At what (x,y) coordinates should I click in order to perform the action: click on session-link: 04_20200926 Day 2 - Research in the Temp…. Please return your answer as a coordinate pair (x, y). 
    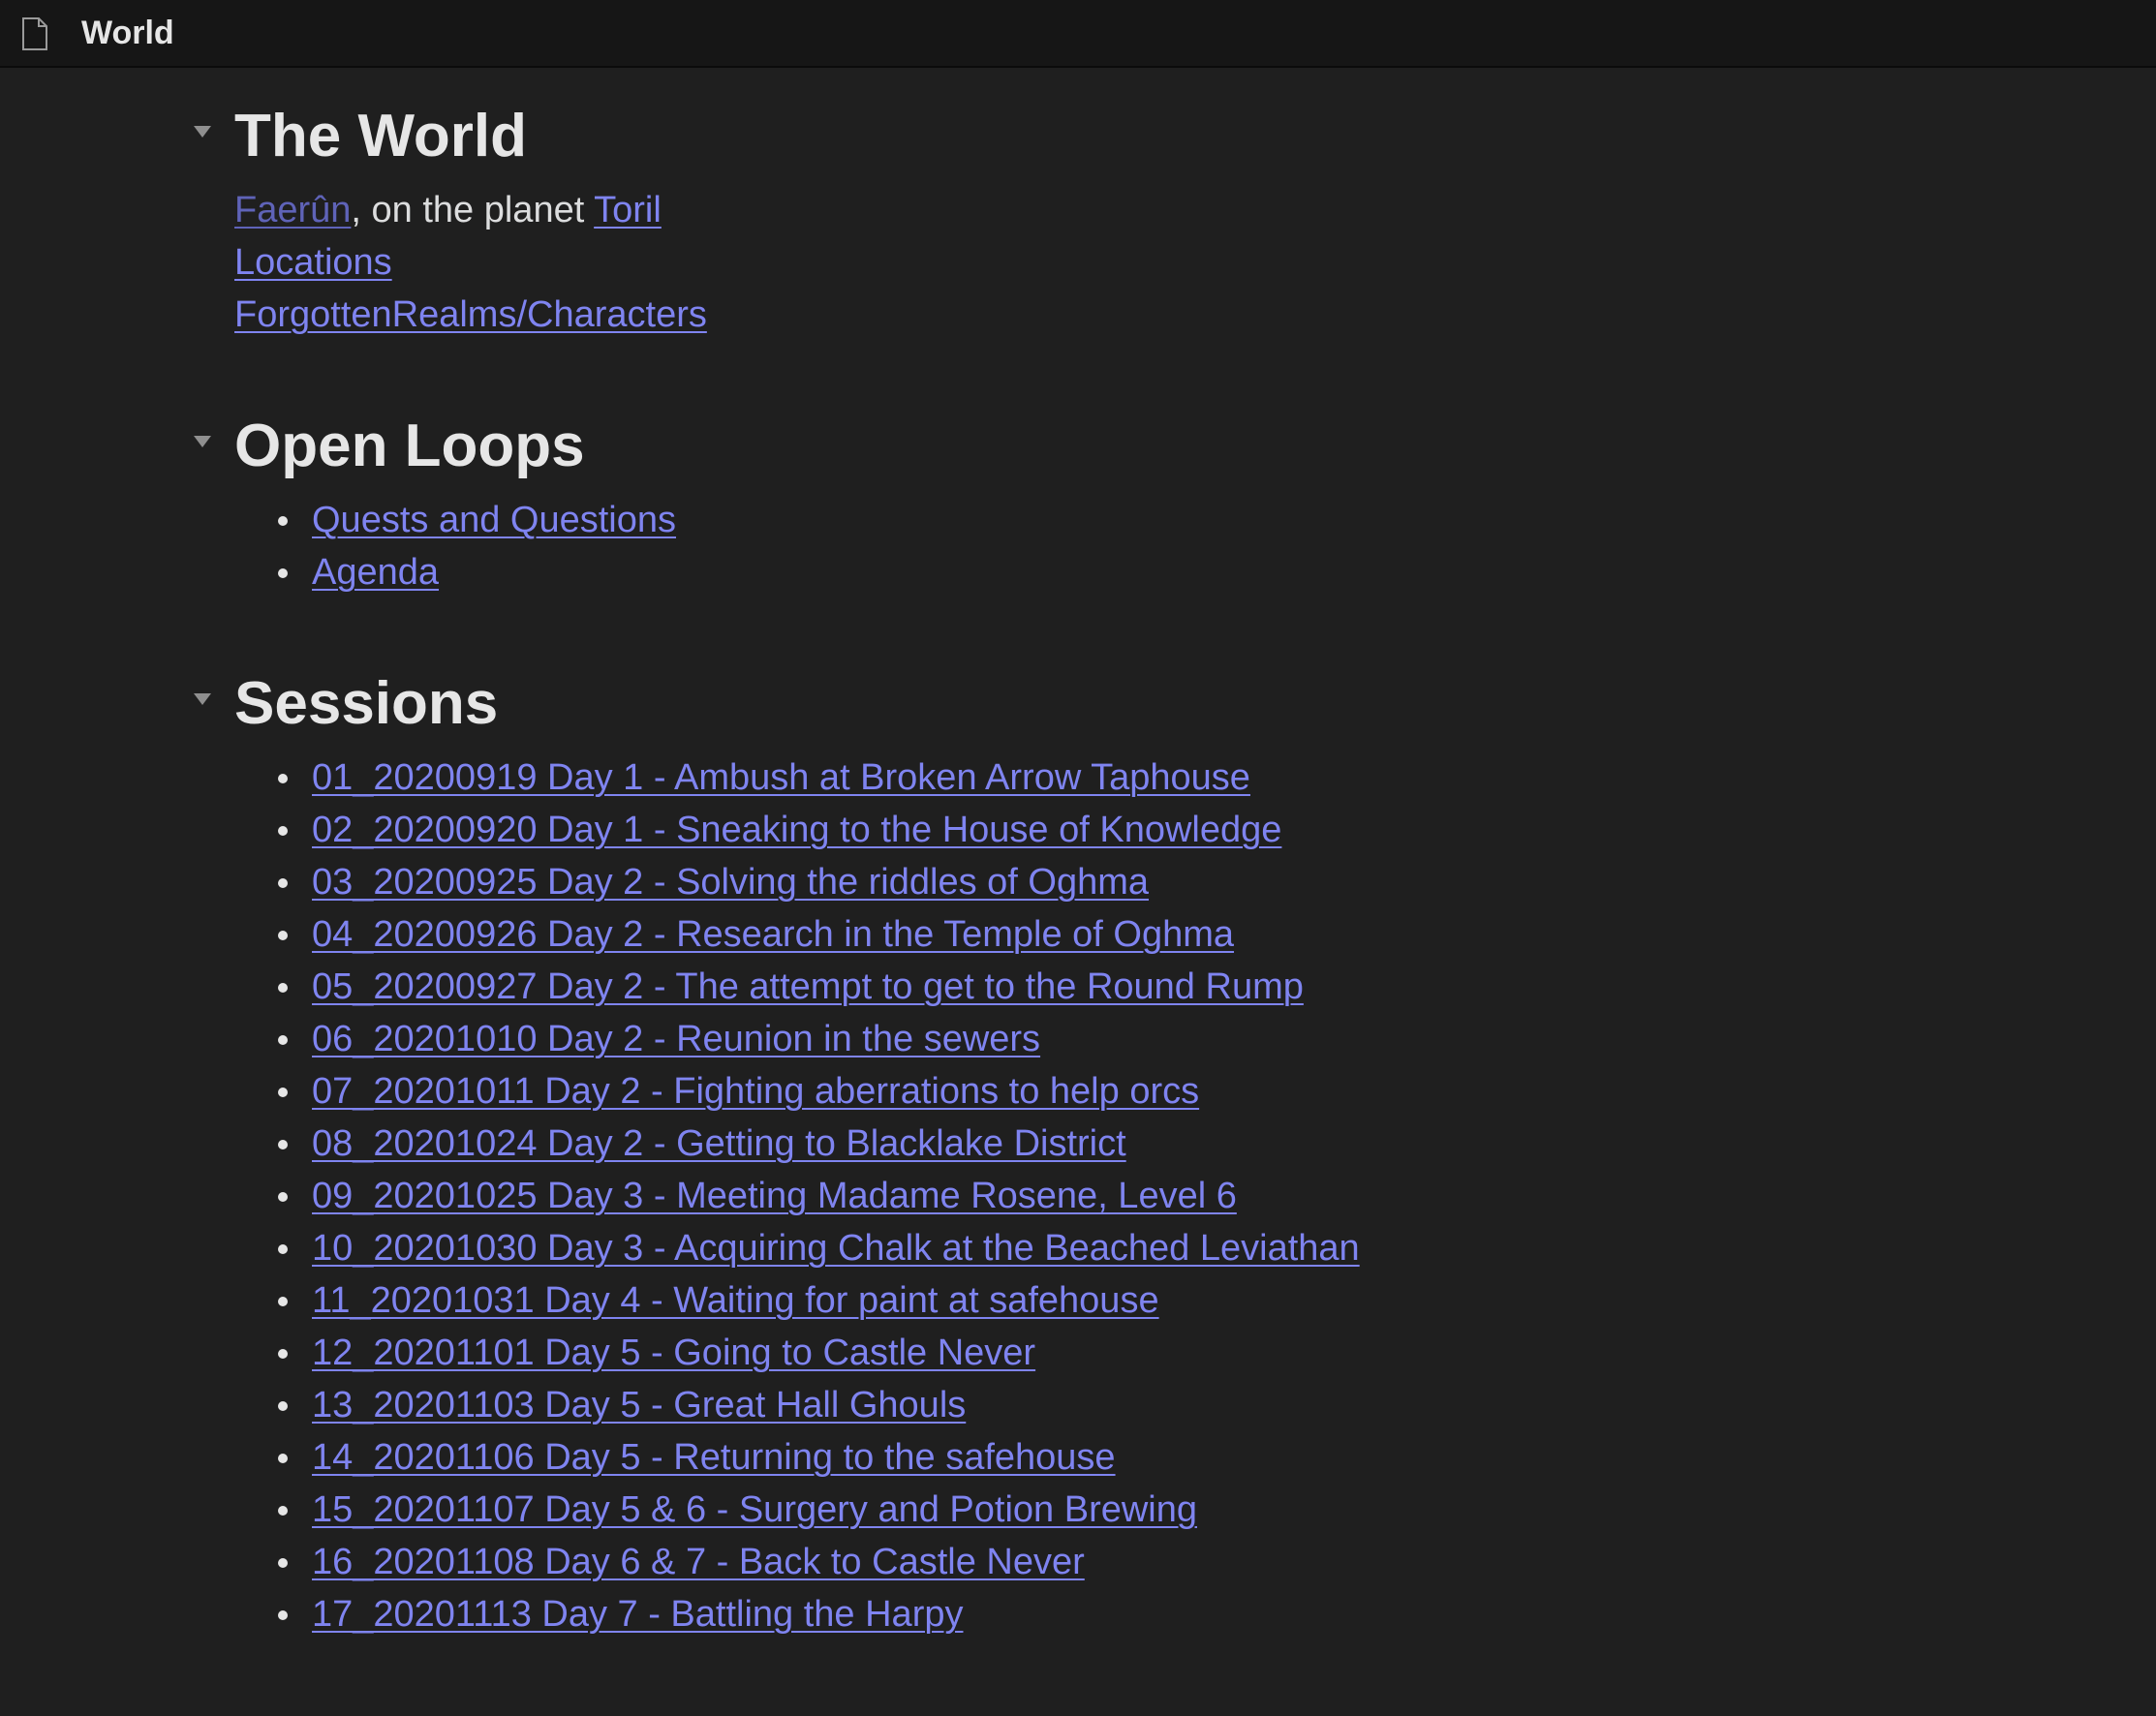
    Looking at the image, I should click on (773, 934).